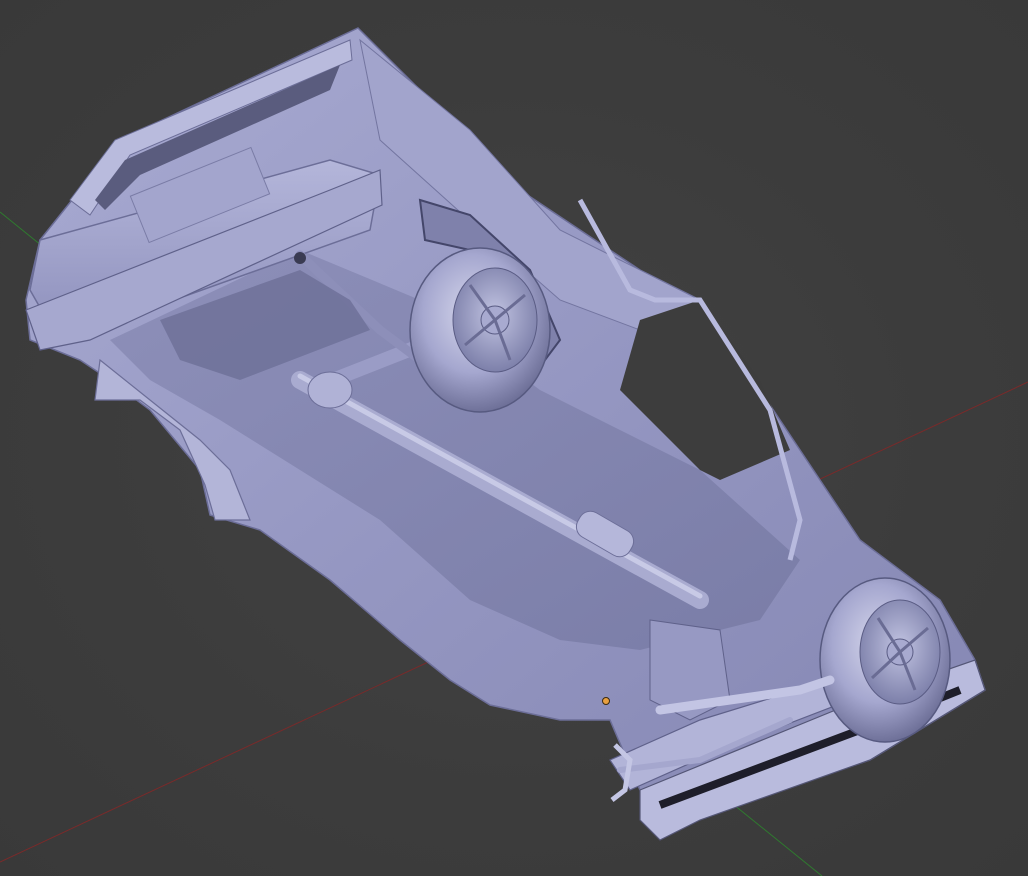 The image size is (1028, 876). What do you see at coordinates (885, 660) in the screenshot?
I see `front-wheel` at bounding box center [885, 660].